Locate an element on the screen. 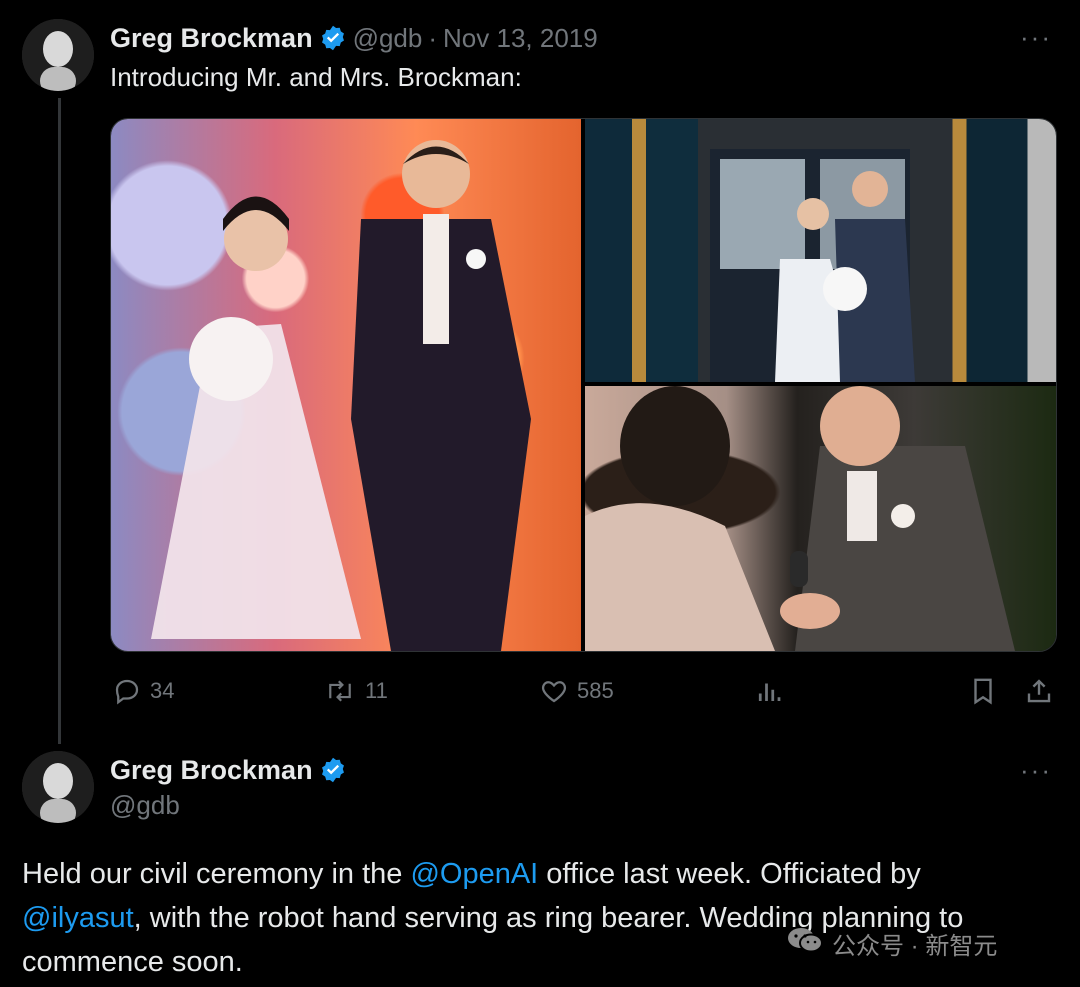  tweet1-header: Greg Brockman @gdb · Nov 13, 2019 is located at coordinates (354, 38).